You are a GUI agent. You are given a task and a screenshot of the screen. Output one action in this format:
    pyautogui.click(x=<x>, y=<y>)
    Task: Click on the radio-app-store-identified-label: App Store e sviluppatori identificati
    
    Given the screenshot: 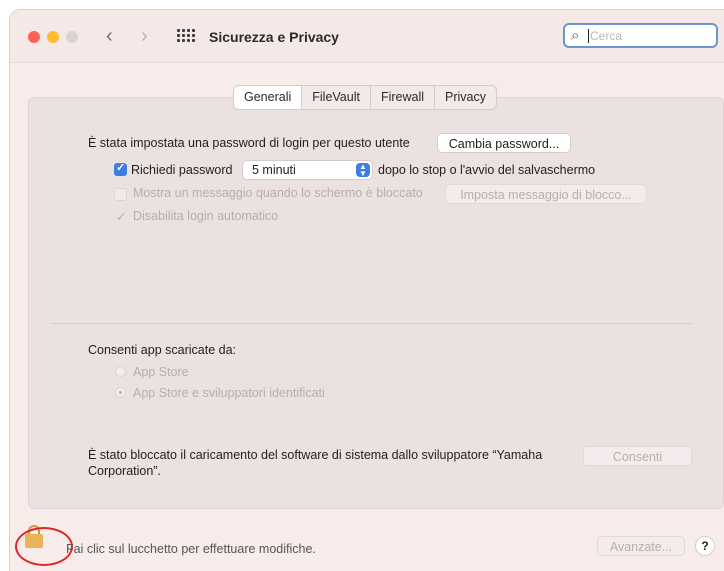 What is the action you would take?
    pyautogui.click(x=229, y=393)
    